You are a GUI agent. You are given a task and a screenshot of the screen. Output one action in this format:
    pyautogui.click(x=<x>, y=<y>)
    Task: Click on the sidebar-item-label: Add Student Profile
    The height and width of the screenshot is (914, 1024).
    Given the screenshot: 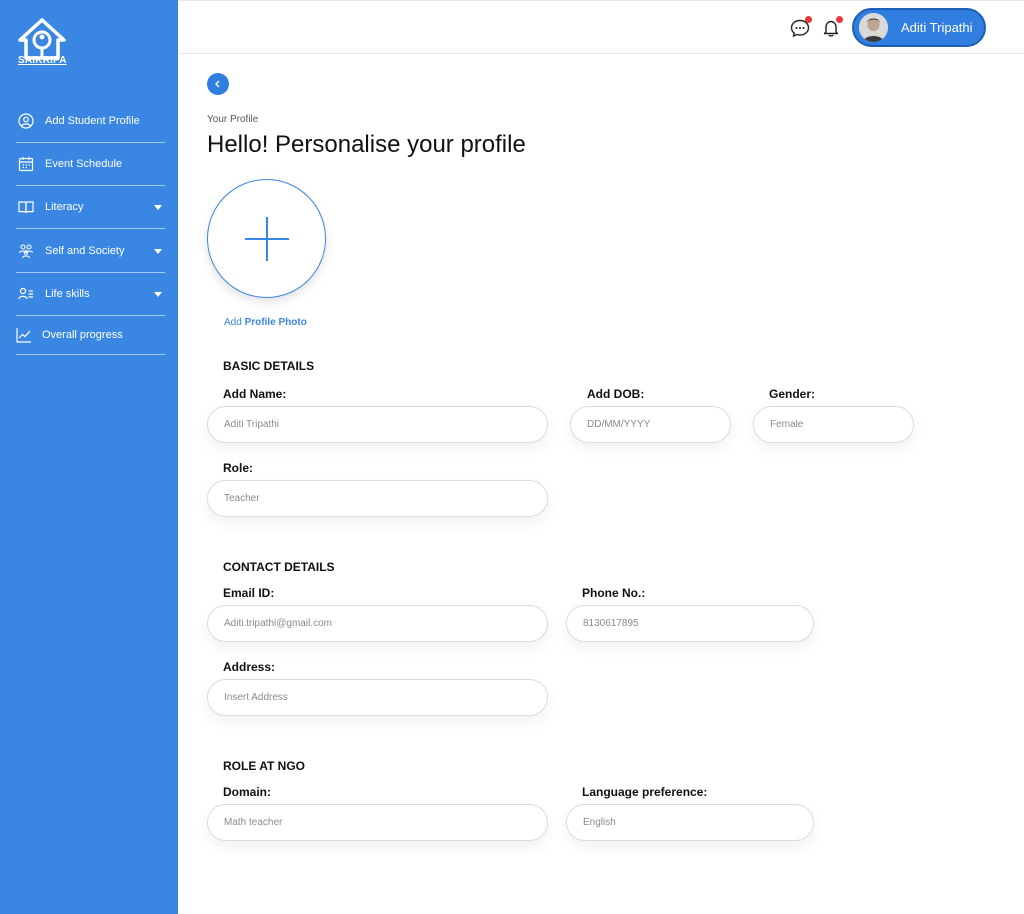 What is the action you would take?
    pyautogui.click(x=92, y=121)
    